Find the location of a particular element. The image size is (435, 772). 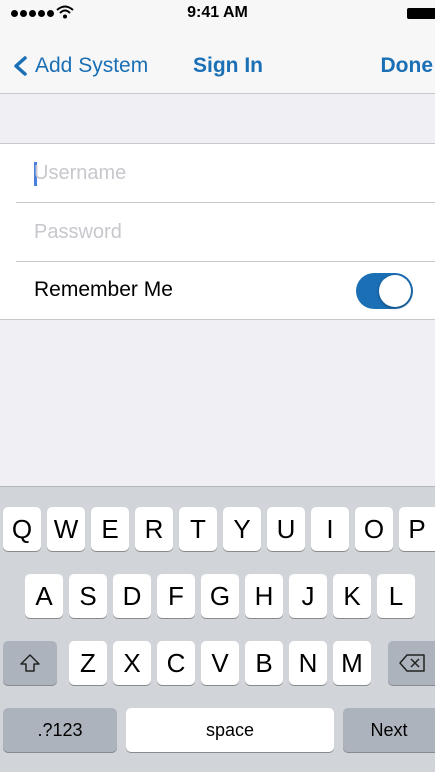

key-h: H is located at coordinates (264, 596).